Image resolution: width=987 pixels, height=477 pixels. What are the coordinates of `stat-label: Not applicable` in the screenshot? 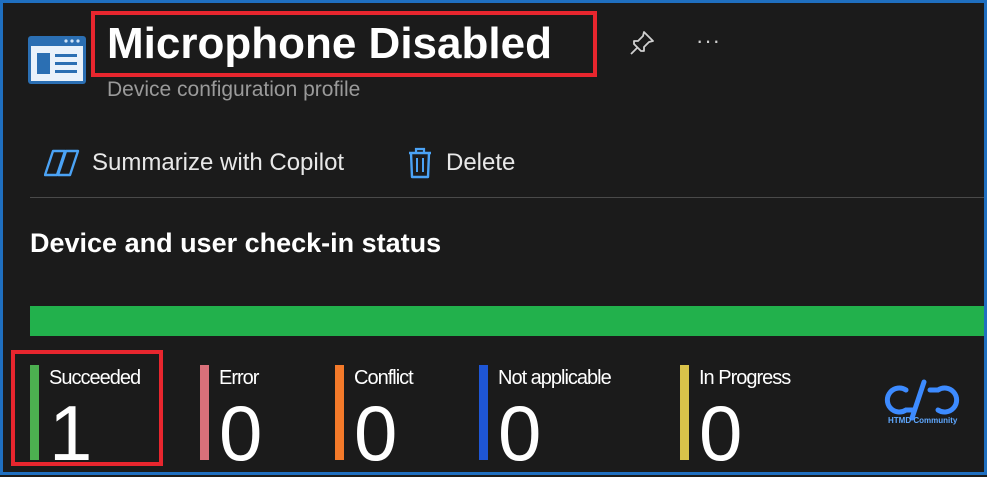 It's located at (555, 378).